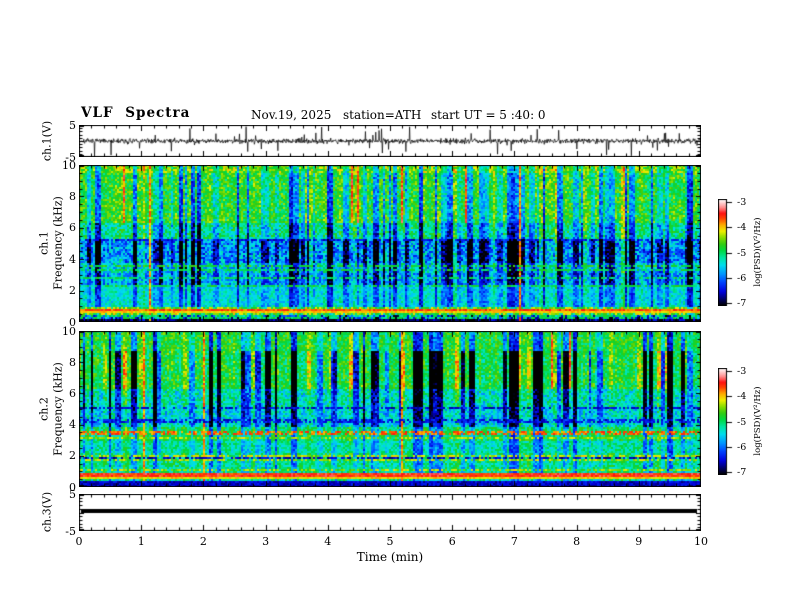  I want to click on ch1-frequency-axis-label: Frequency (kHz), so click(58, 243).